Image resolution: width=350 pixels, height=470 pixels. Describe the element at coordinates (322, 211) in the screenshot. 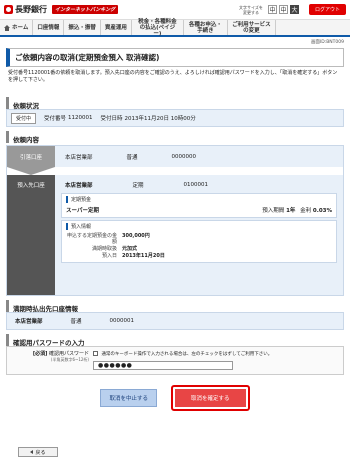

I see `rate-value: 0.03%` at that location.